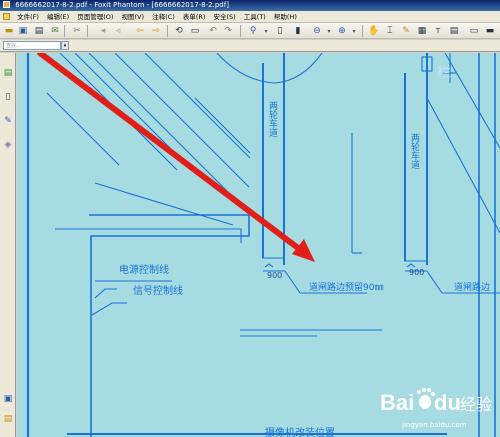 The image size is (500, 437). I want to click on menu-comment: 注释(C), so click(163, 17).